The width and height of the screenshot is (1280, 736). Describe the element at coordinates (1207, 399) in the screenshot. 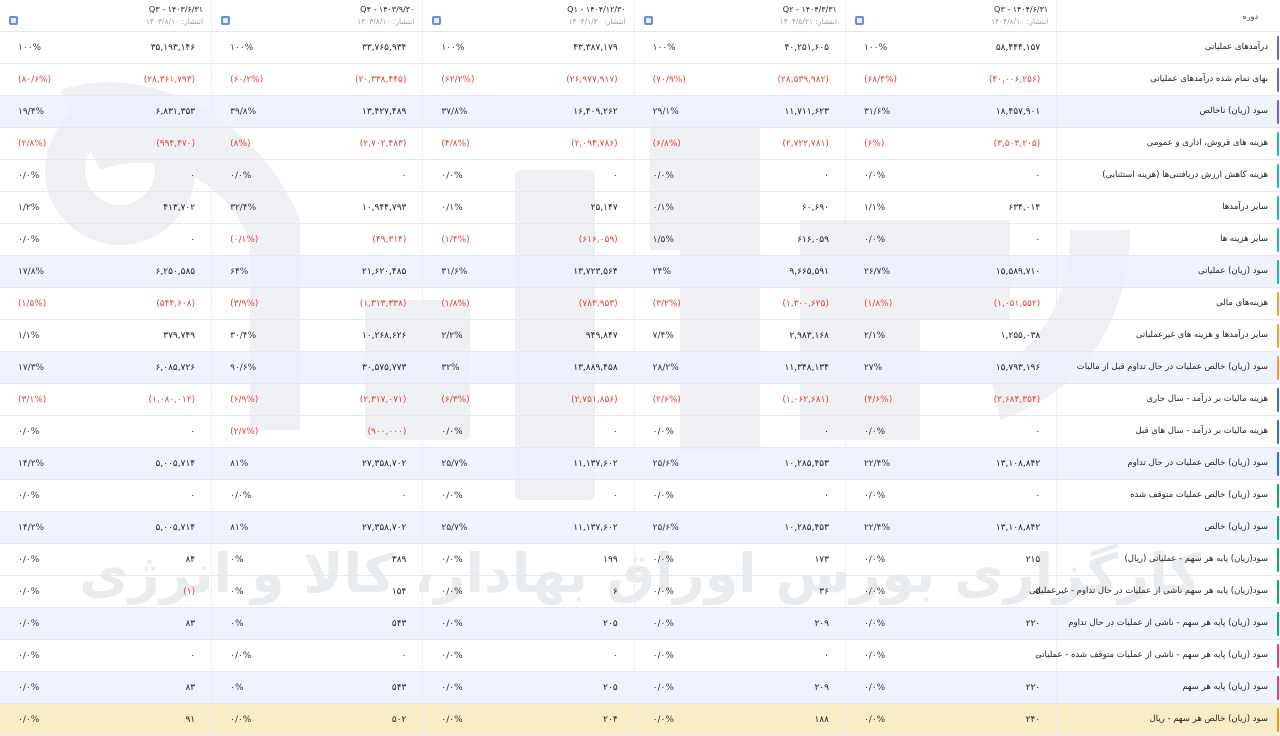

I see `row-label: هزینه مالیات بر درآمد - سال جاری` at that location.